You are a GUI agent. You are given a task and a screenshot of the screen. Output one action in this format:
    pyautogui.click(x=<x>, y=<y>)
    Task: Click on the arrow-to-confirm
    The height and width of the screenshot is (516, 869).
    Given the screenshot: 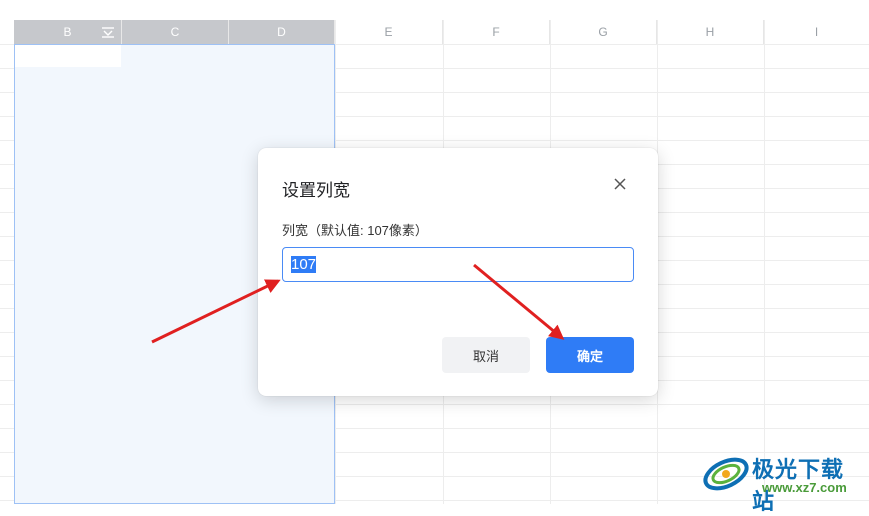 What is the action you would take?
    pyautogui.click(x=519, y=301)
    